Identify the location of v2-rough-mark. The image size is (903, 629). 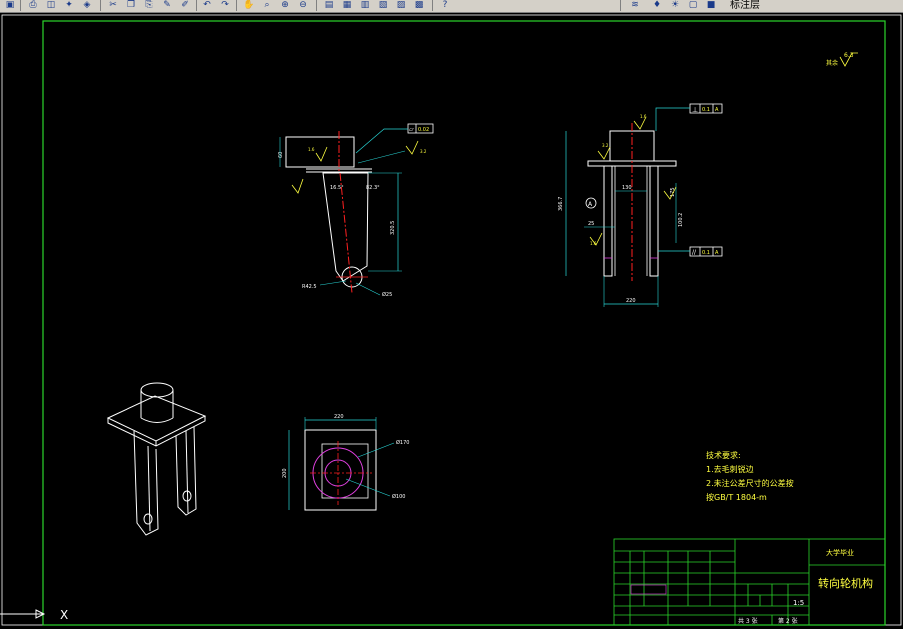
(604, 153).